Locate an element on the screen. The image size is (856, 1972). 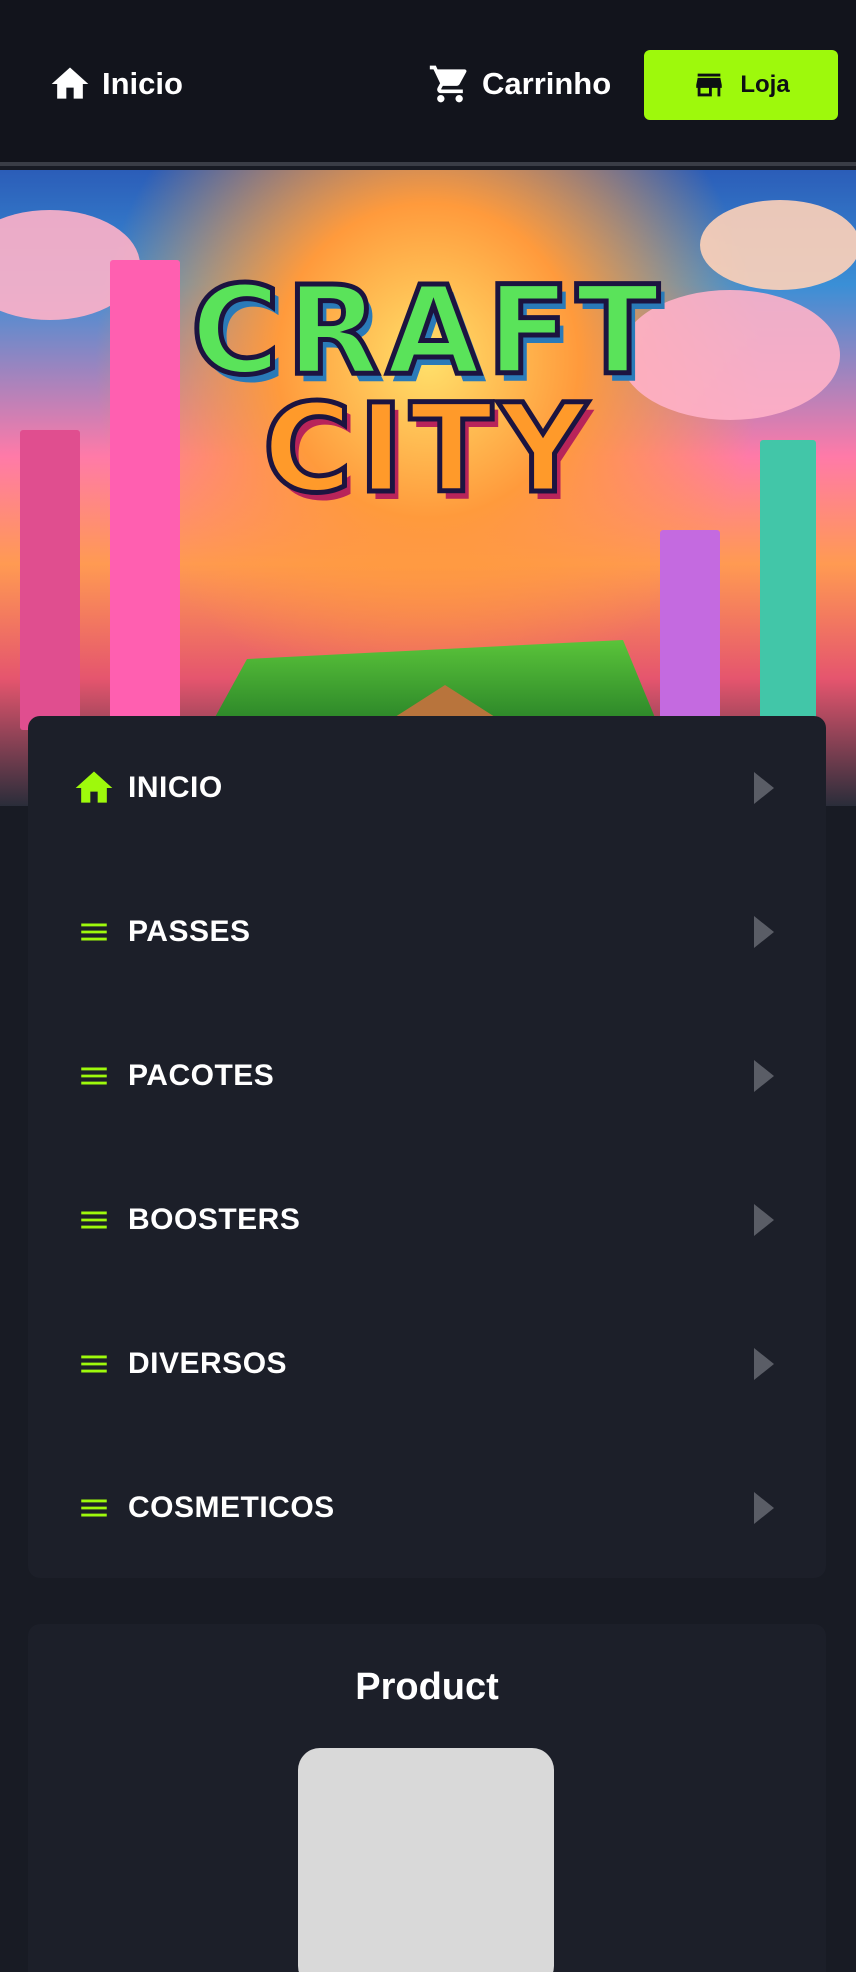
top-nav: Inicio Carrinho Loja is located at coordinates (428, 83).